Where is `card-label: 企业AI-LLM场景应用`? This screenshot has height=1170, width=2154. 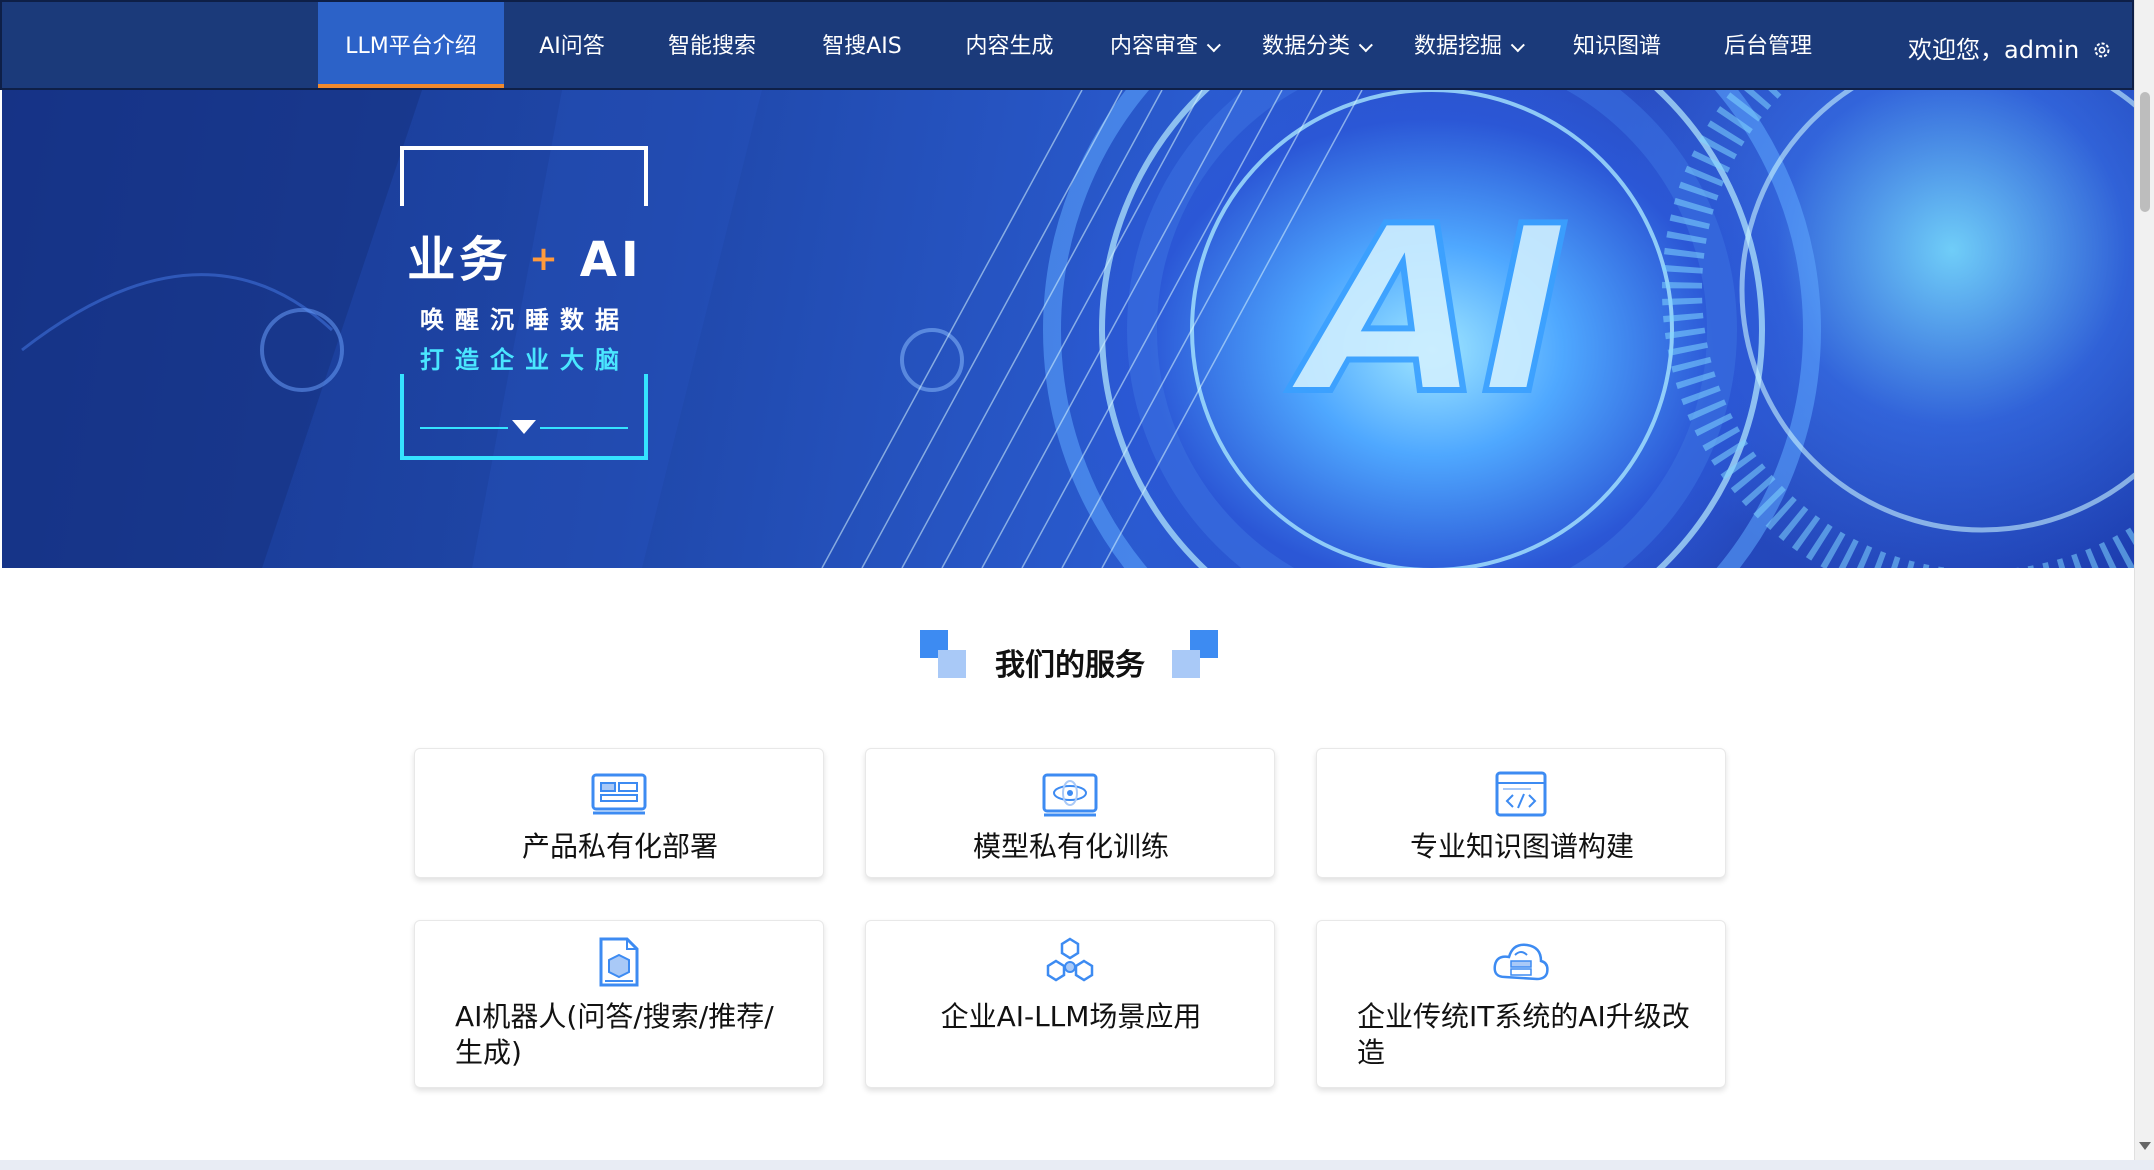
card-label: 企业AI-LLM场景应用 is located at coordinates (1071, 1016).